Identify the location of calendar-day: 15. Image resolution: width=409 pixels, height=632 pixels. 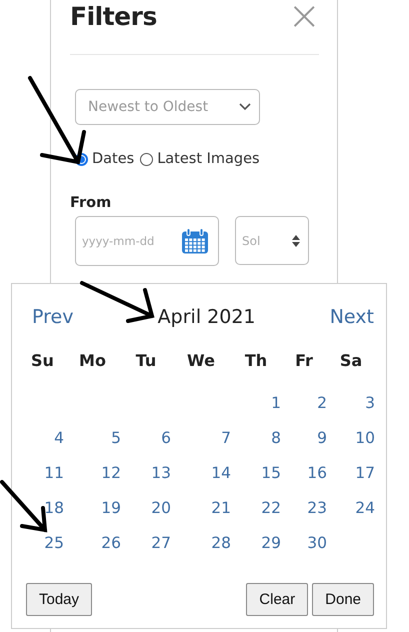
(256, 473).